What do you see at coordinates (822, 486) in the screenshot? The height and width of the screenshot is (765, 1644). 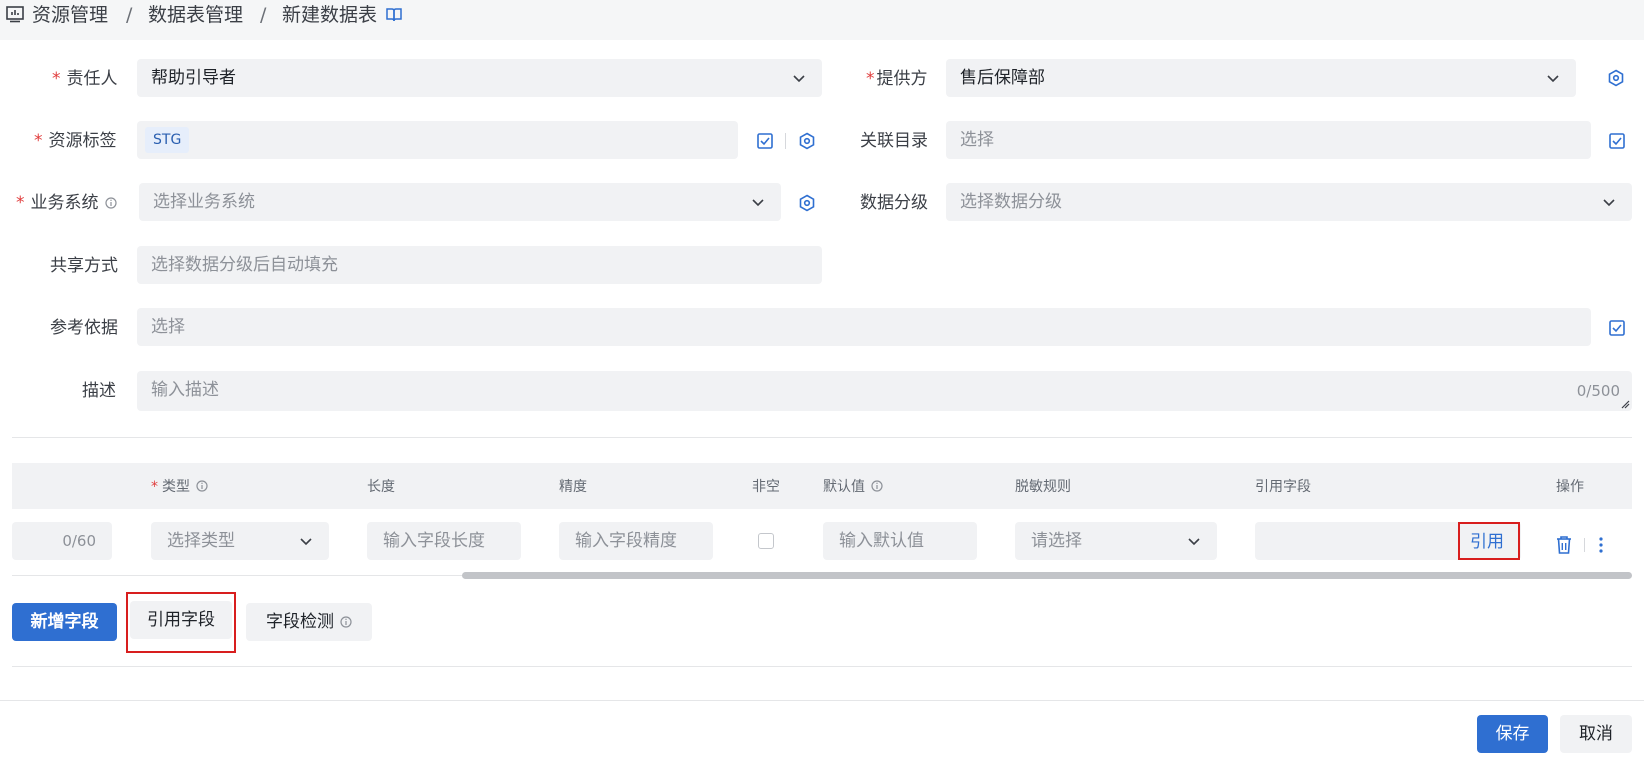 I see `table-header` at bounding box center [822, 486].